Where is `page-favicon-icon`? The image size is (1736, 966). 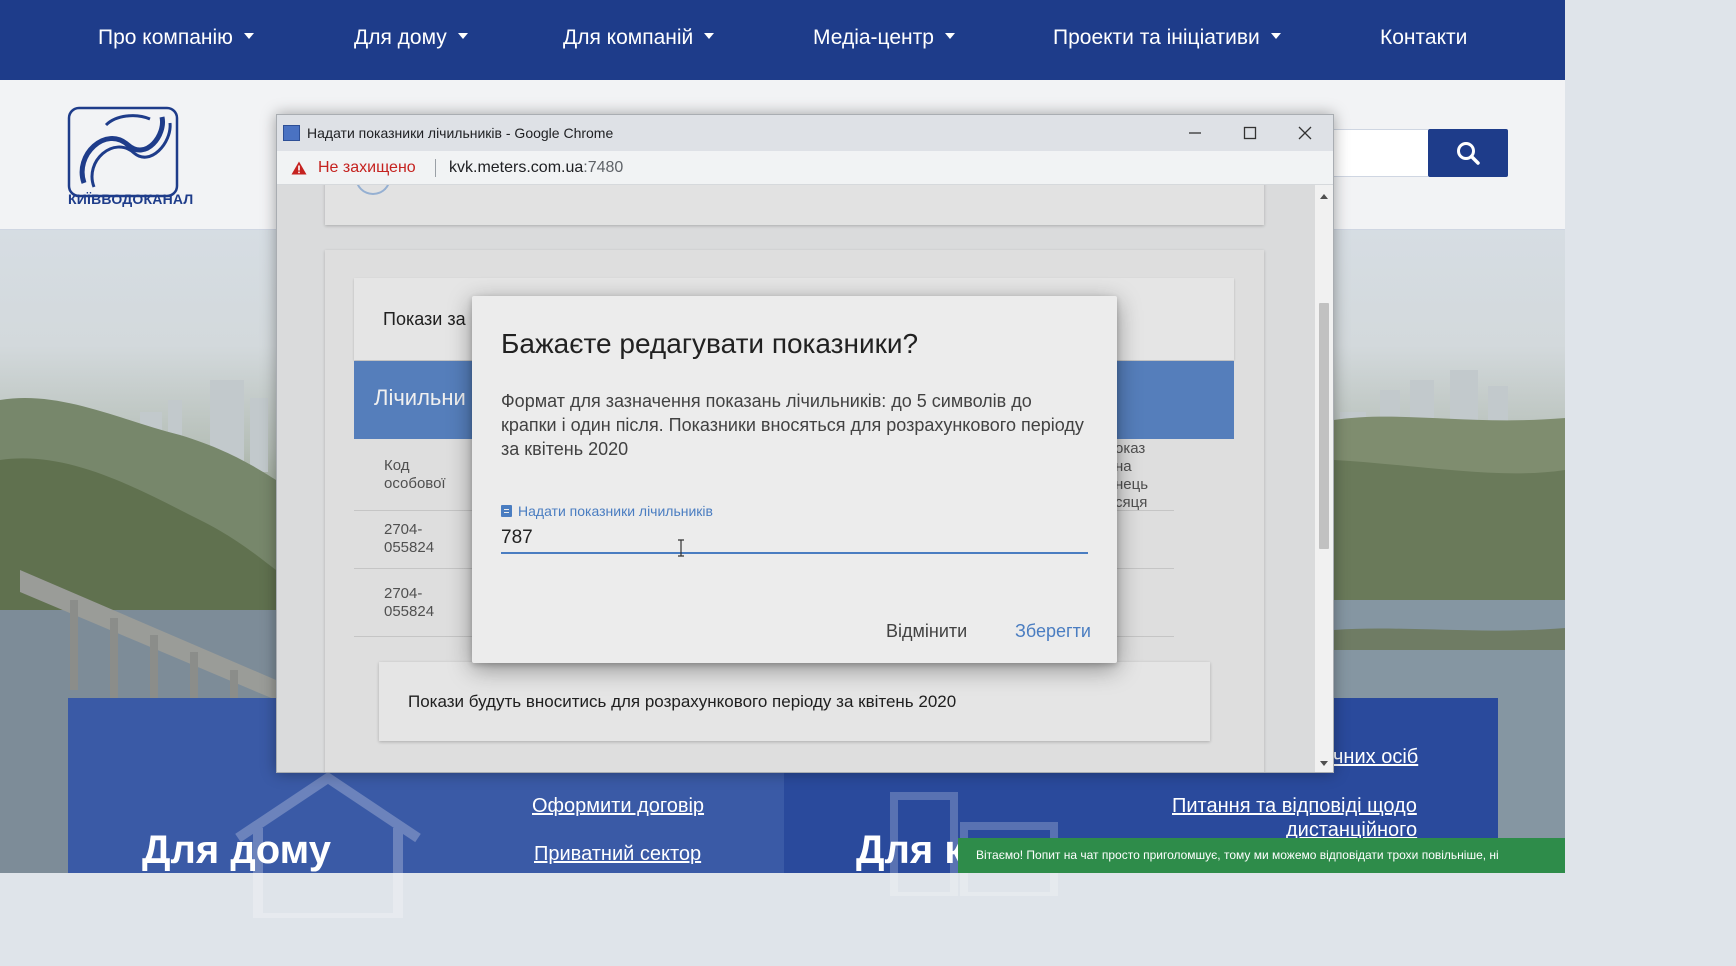
page-favicon-icon is located at coordinates (291, 133).